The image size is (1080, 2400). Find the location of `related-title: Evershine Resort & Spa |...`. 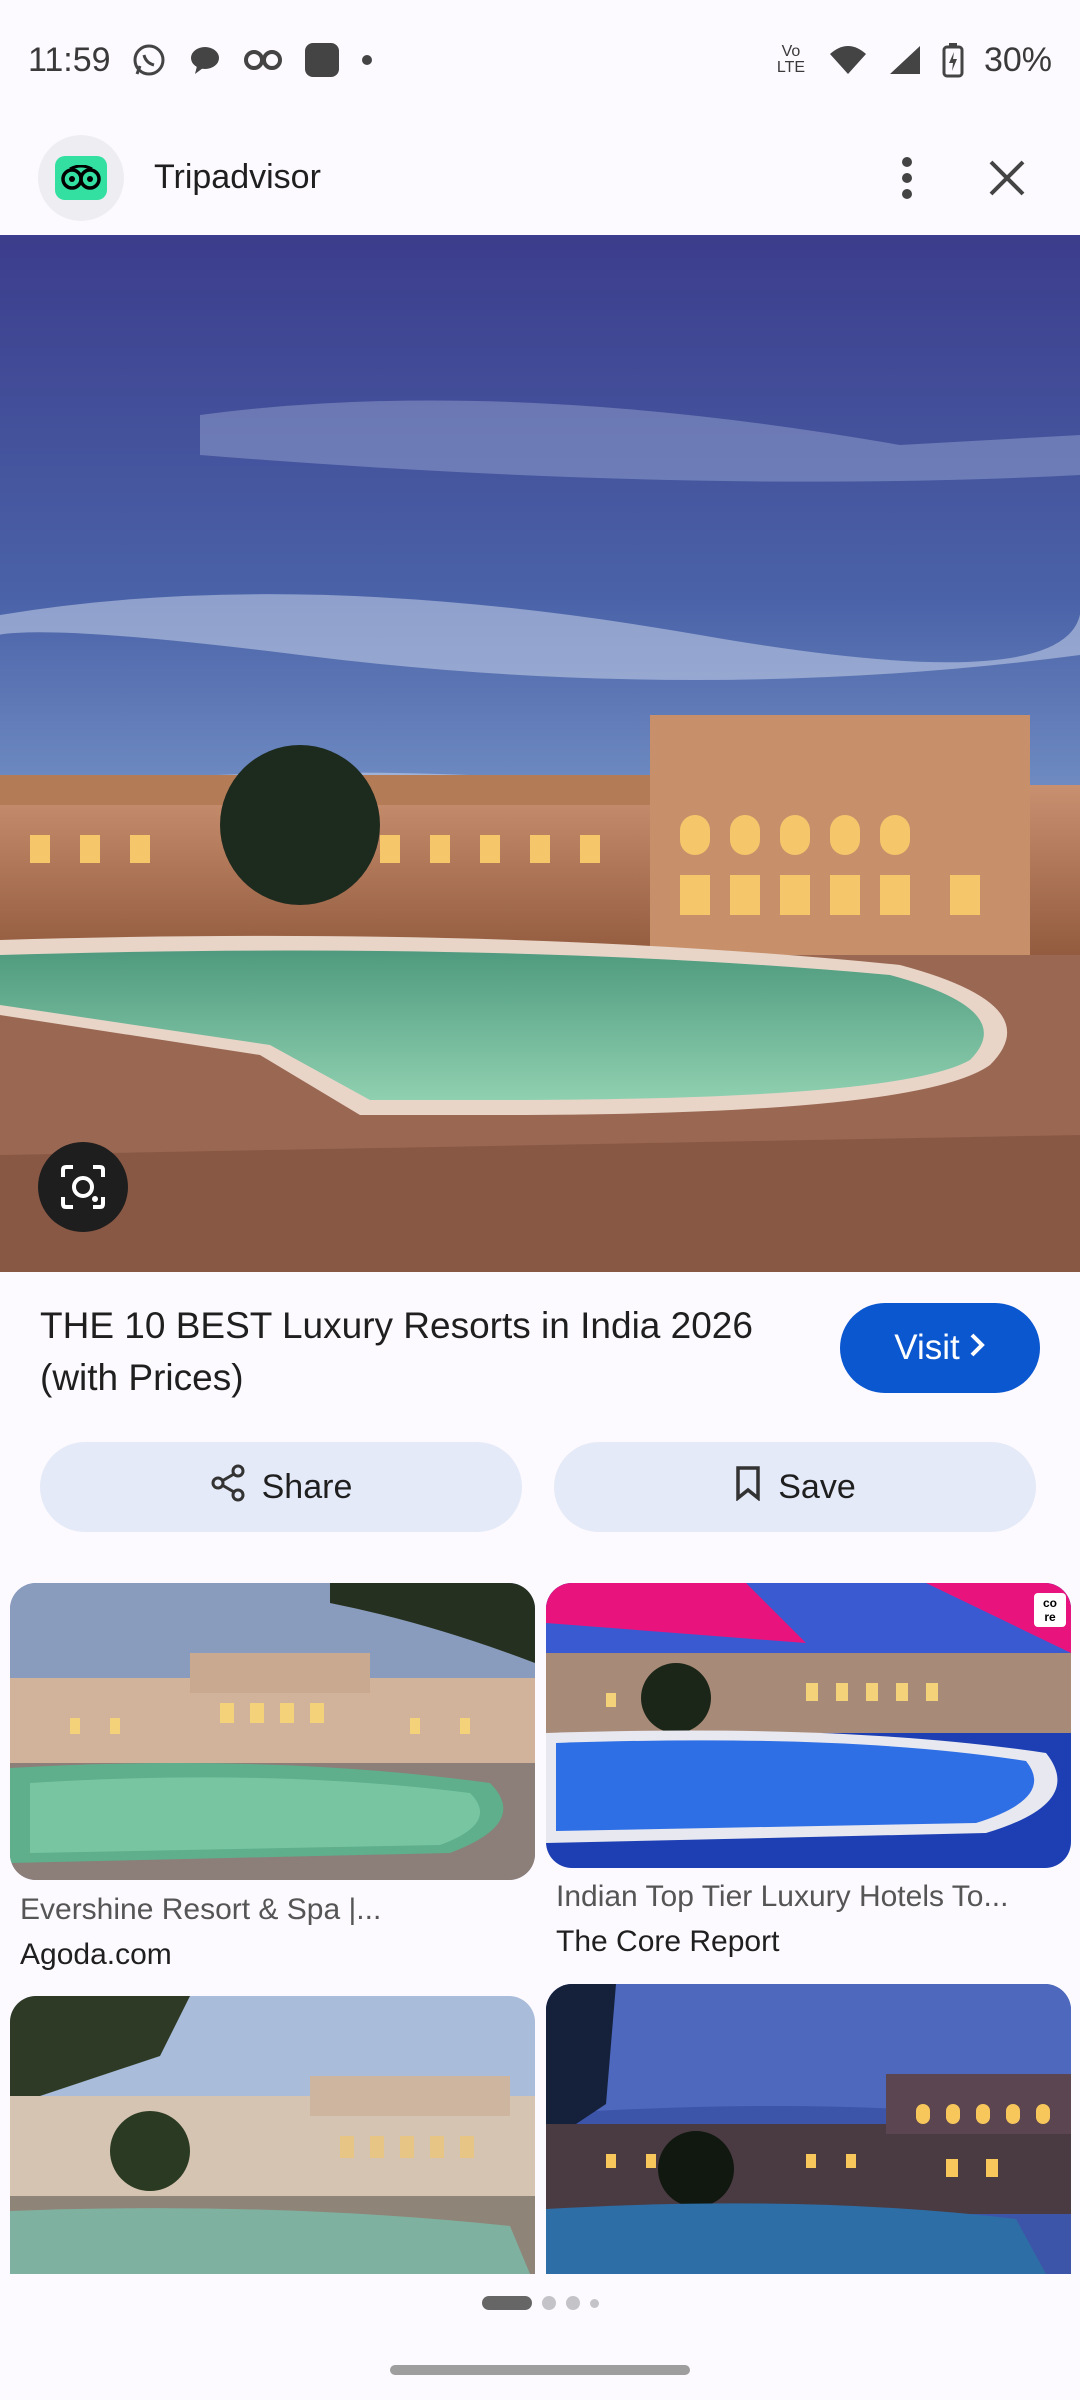

related-title: Evershine Resort & Spa |... is located at coordinates (200, 1910).